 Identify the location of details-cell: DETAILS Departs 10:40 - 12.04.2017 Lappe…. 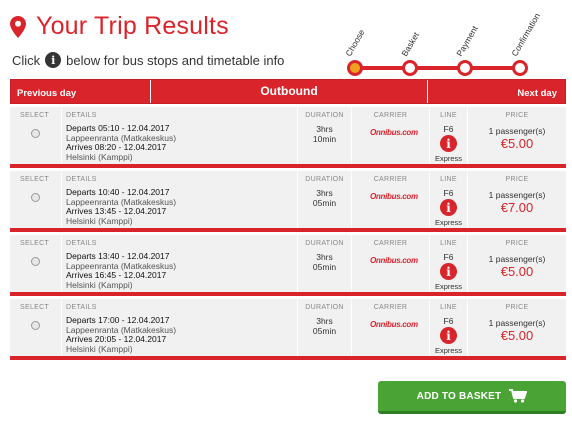
(180, 199).